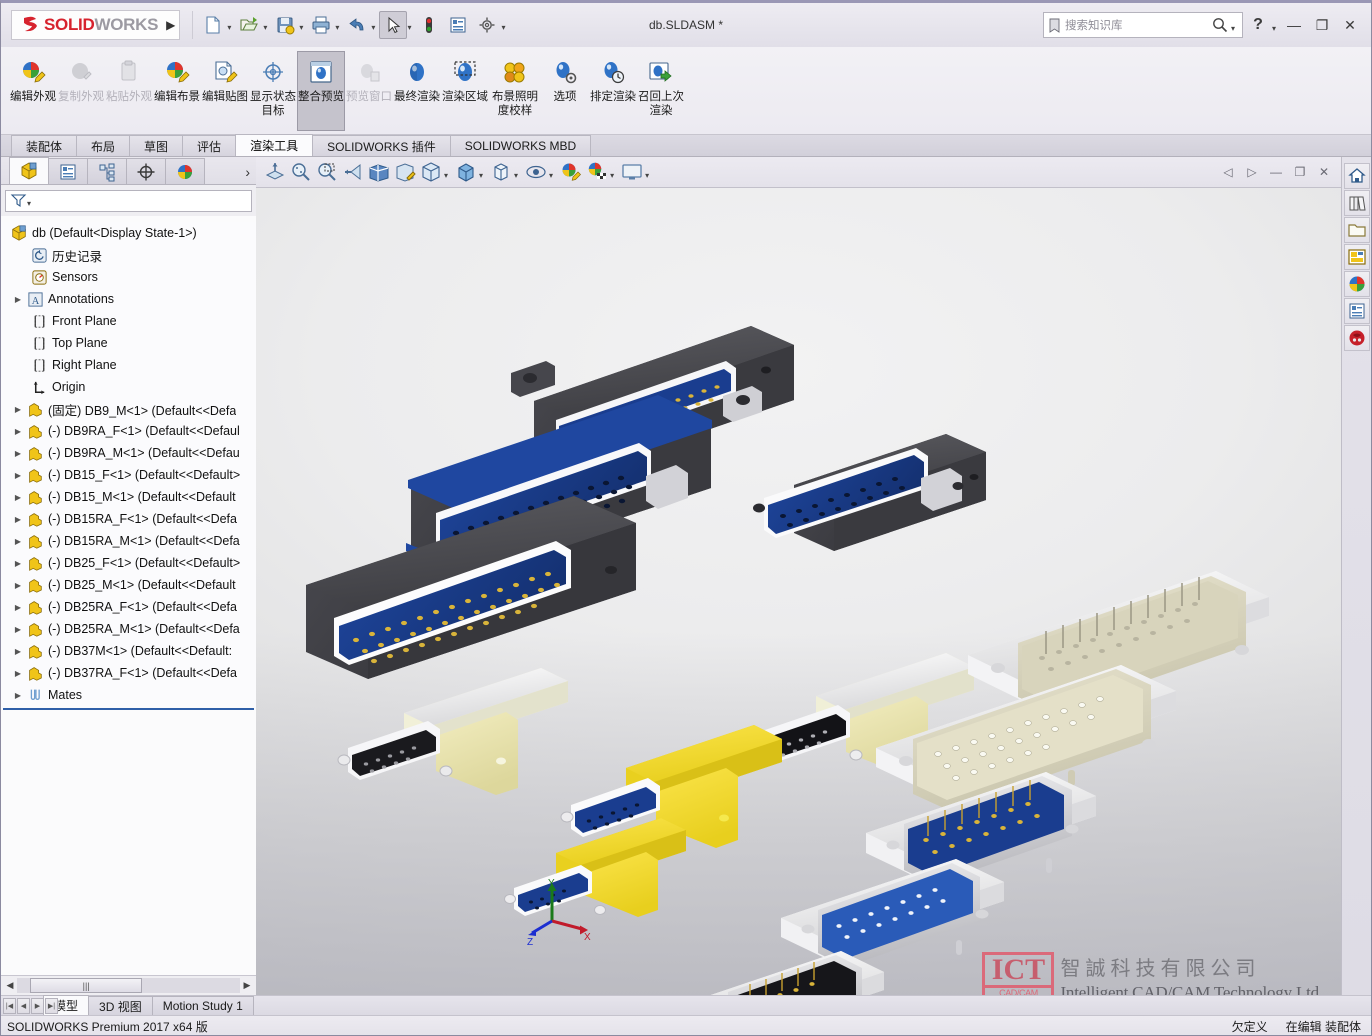 This screenshot has width=1372, height=1036. I want to click on view-palette-icon, so click(1356, 257).